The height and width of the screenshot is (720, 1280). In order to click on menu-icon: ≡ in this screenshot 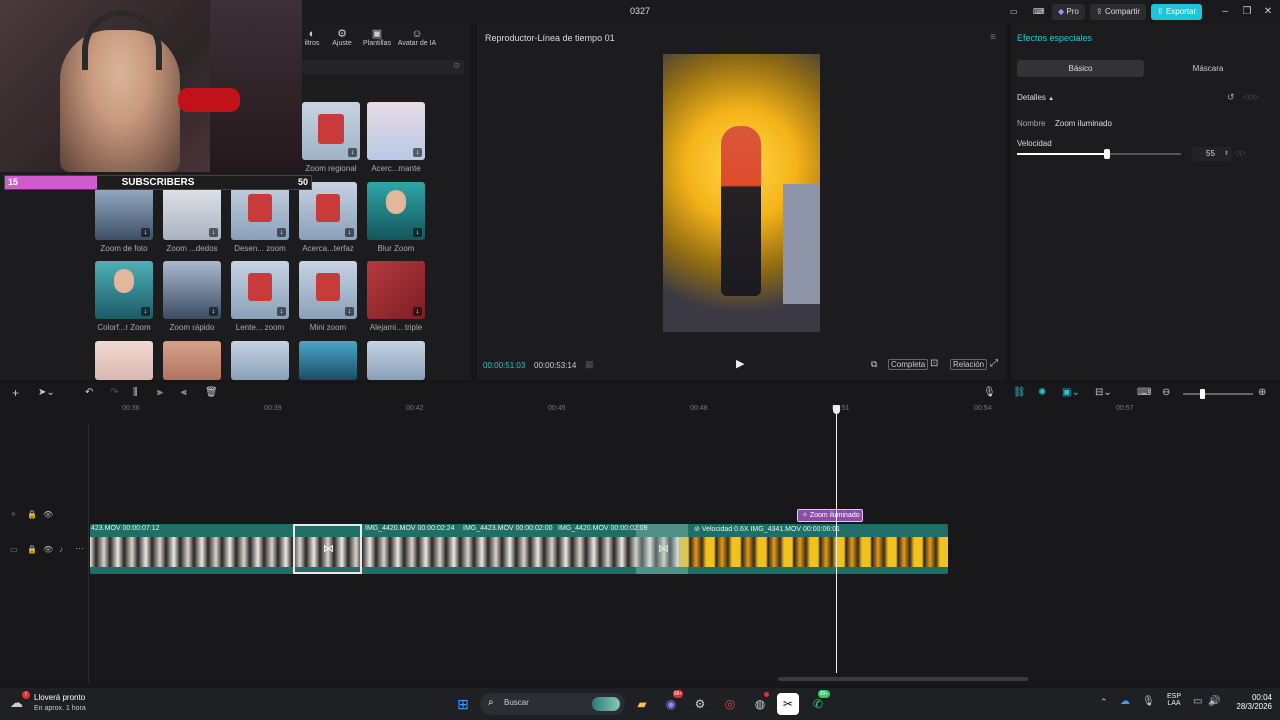, I will do `click(993, 37)`.